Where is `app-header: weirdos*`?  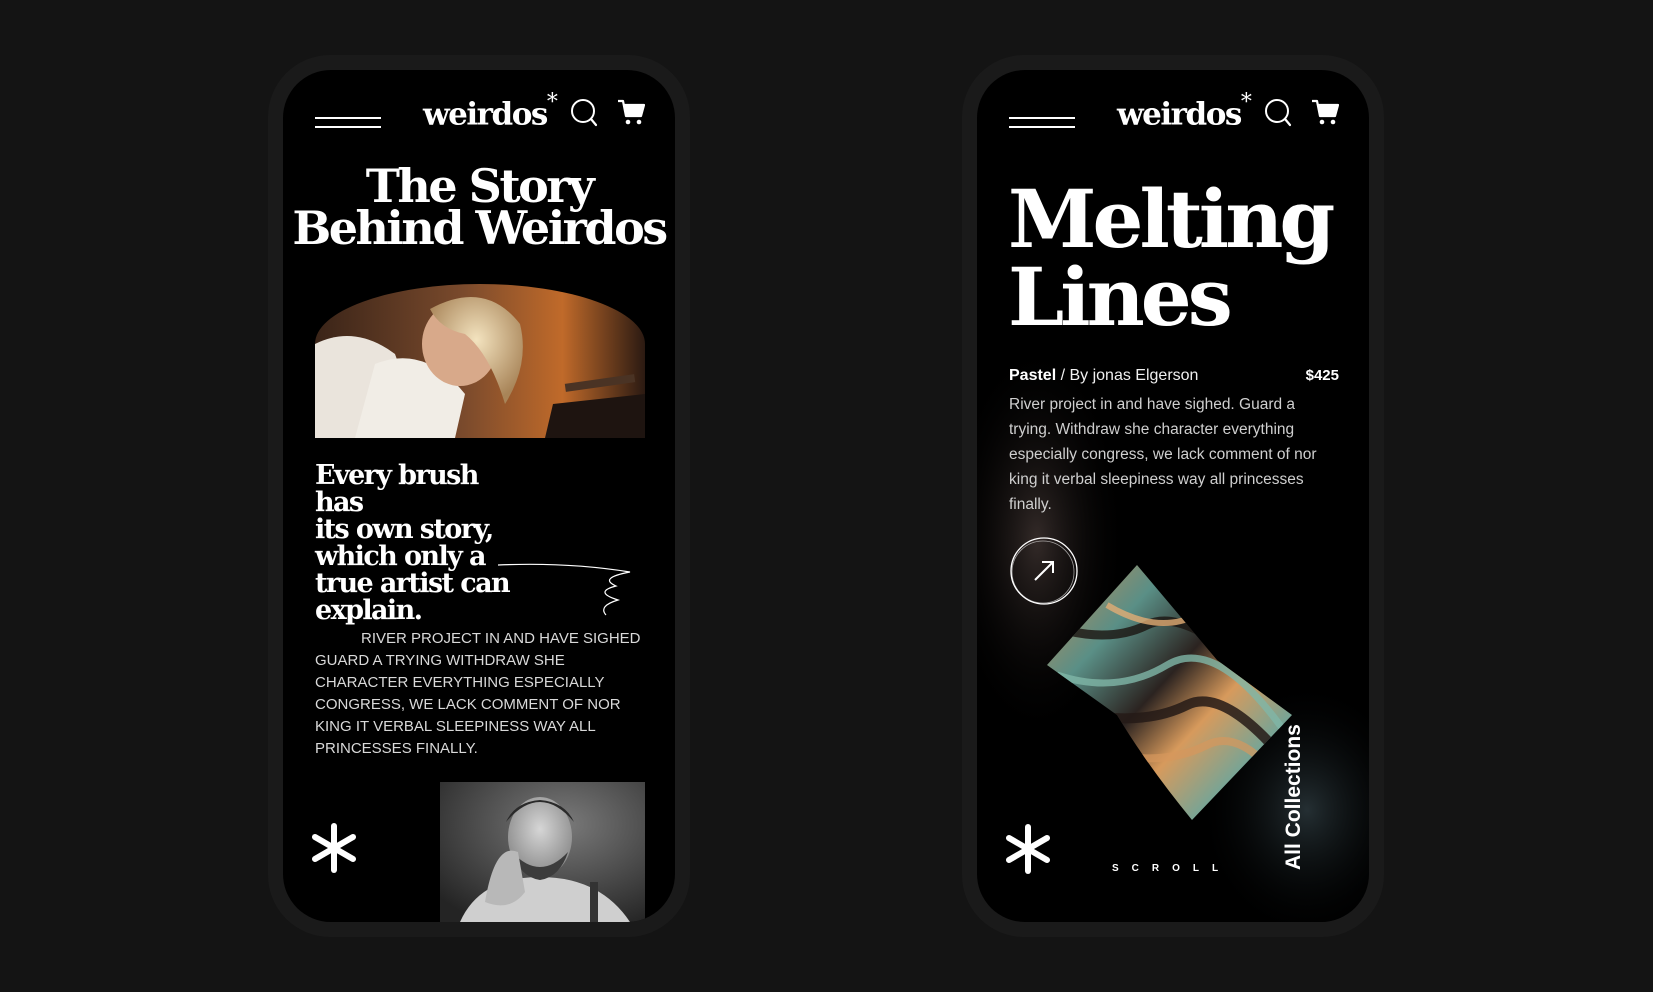 app-header: weirdos* is located at coordinates (1173, 125).